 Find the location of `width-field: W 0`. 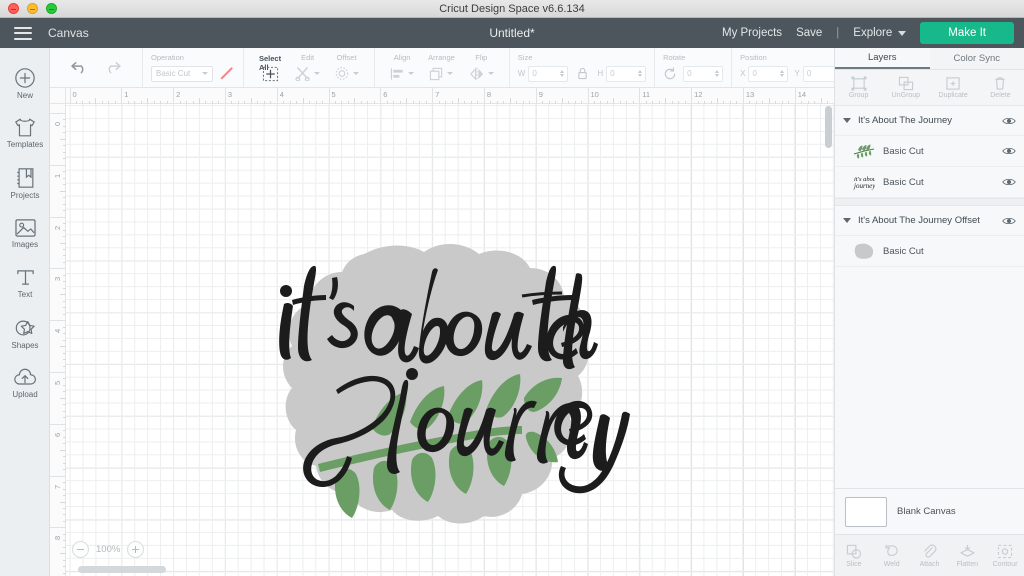

width-field: W 0 is located at coordinates (543, 73).